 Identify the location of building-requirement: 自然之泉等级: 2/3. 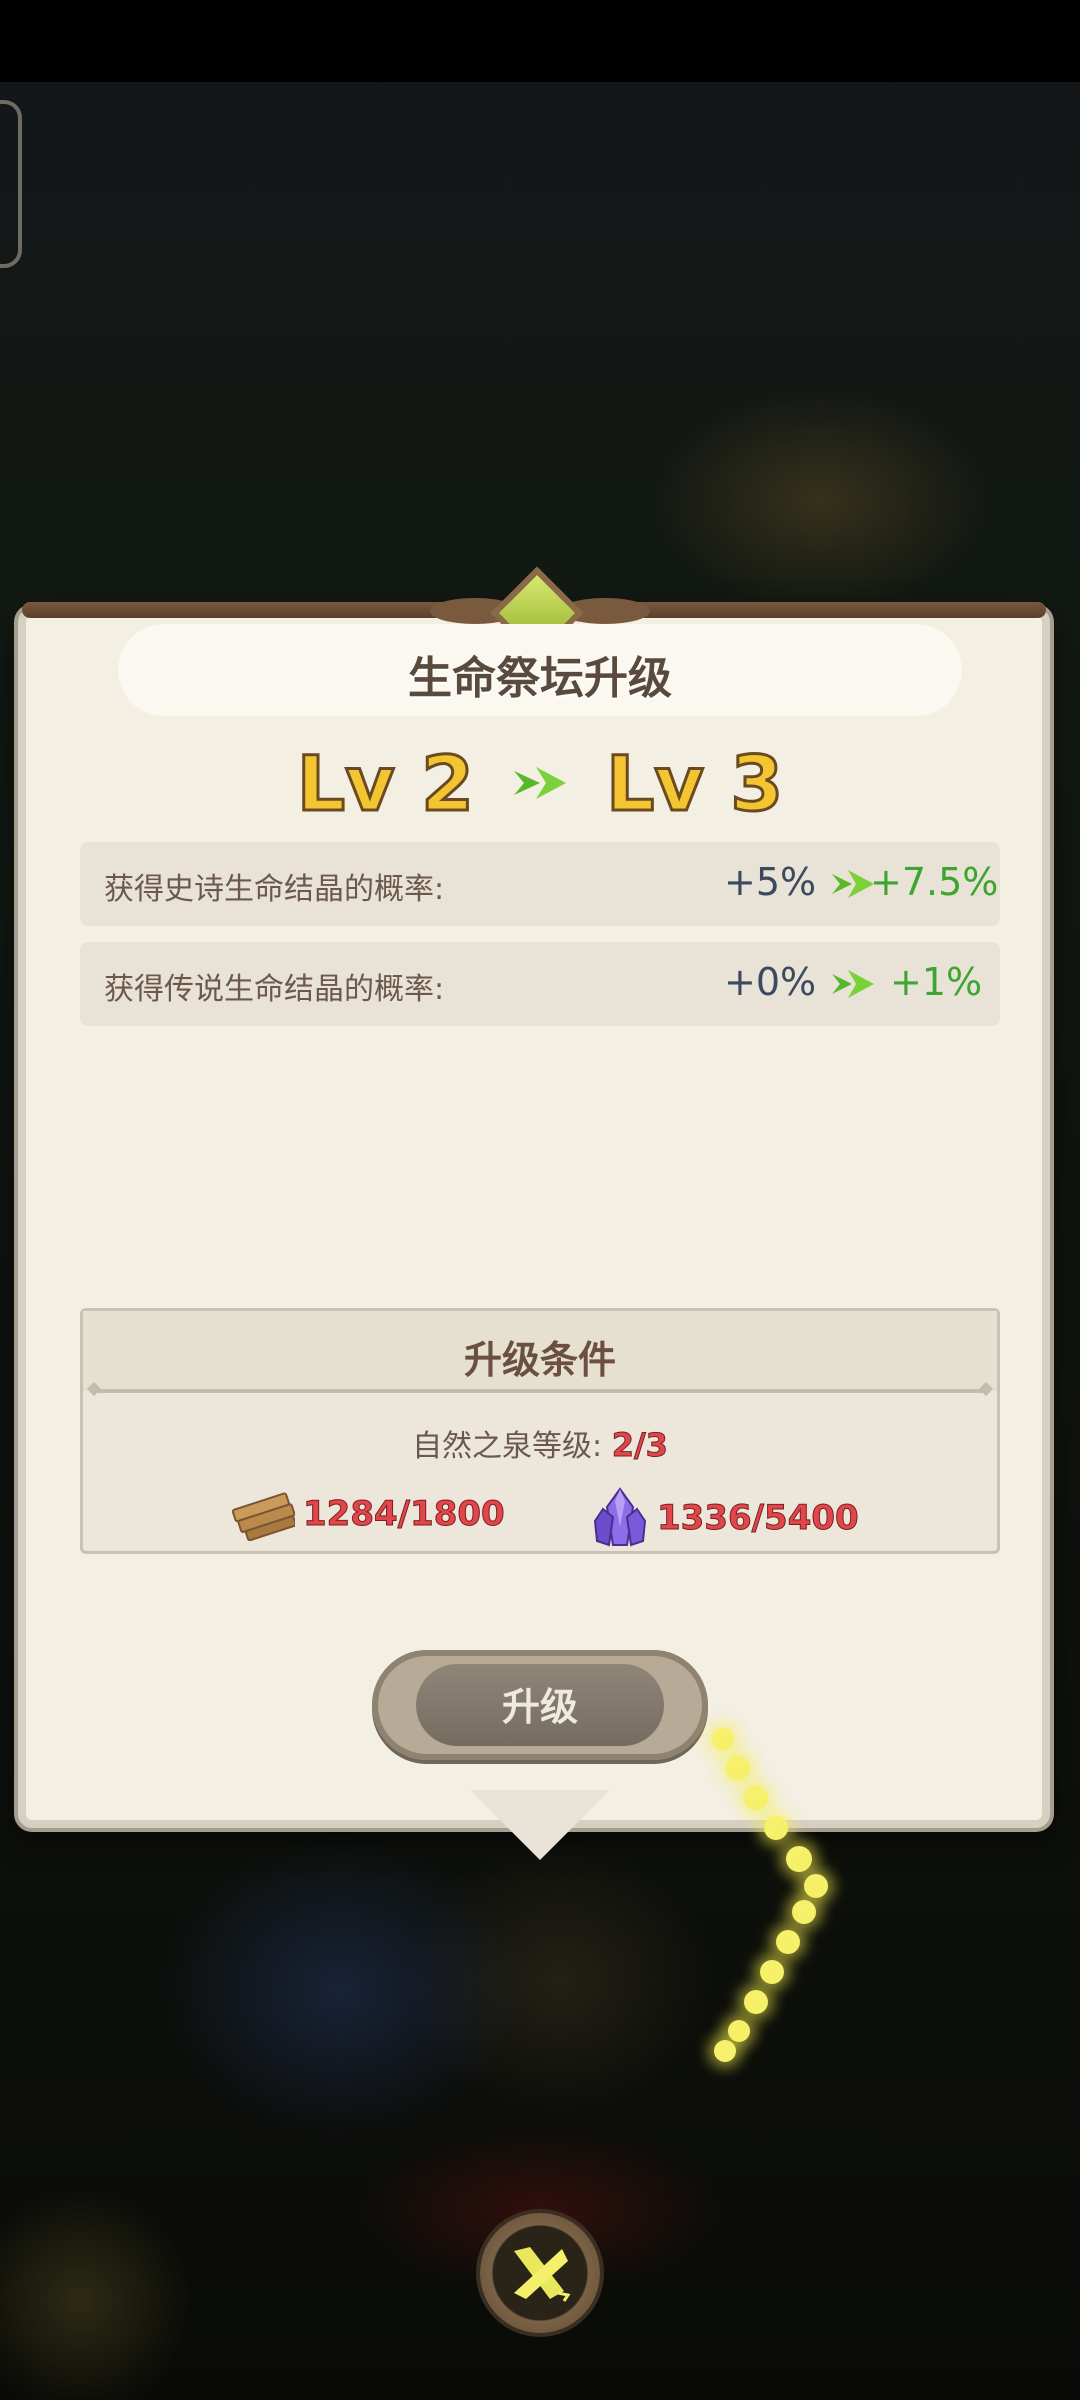
(540, 1443).